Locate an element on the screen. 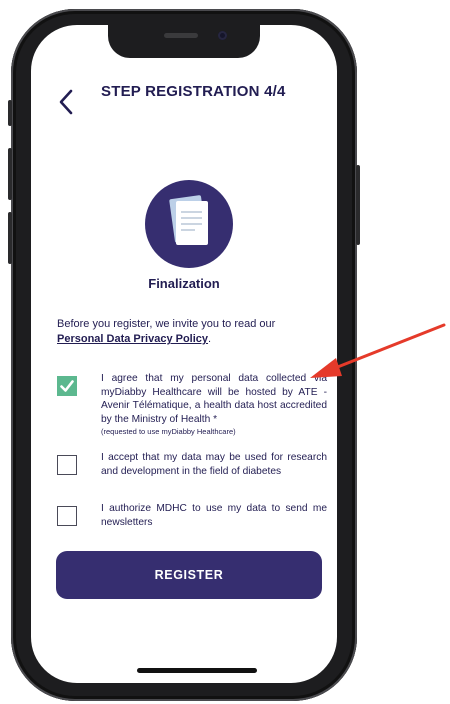 Image resolution: width=450 pixels, height=704 pixels. chevron-left-icon is located at coordinates (66, 102).